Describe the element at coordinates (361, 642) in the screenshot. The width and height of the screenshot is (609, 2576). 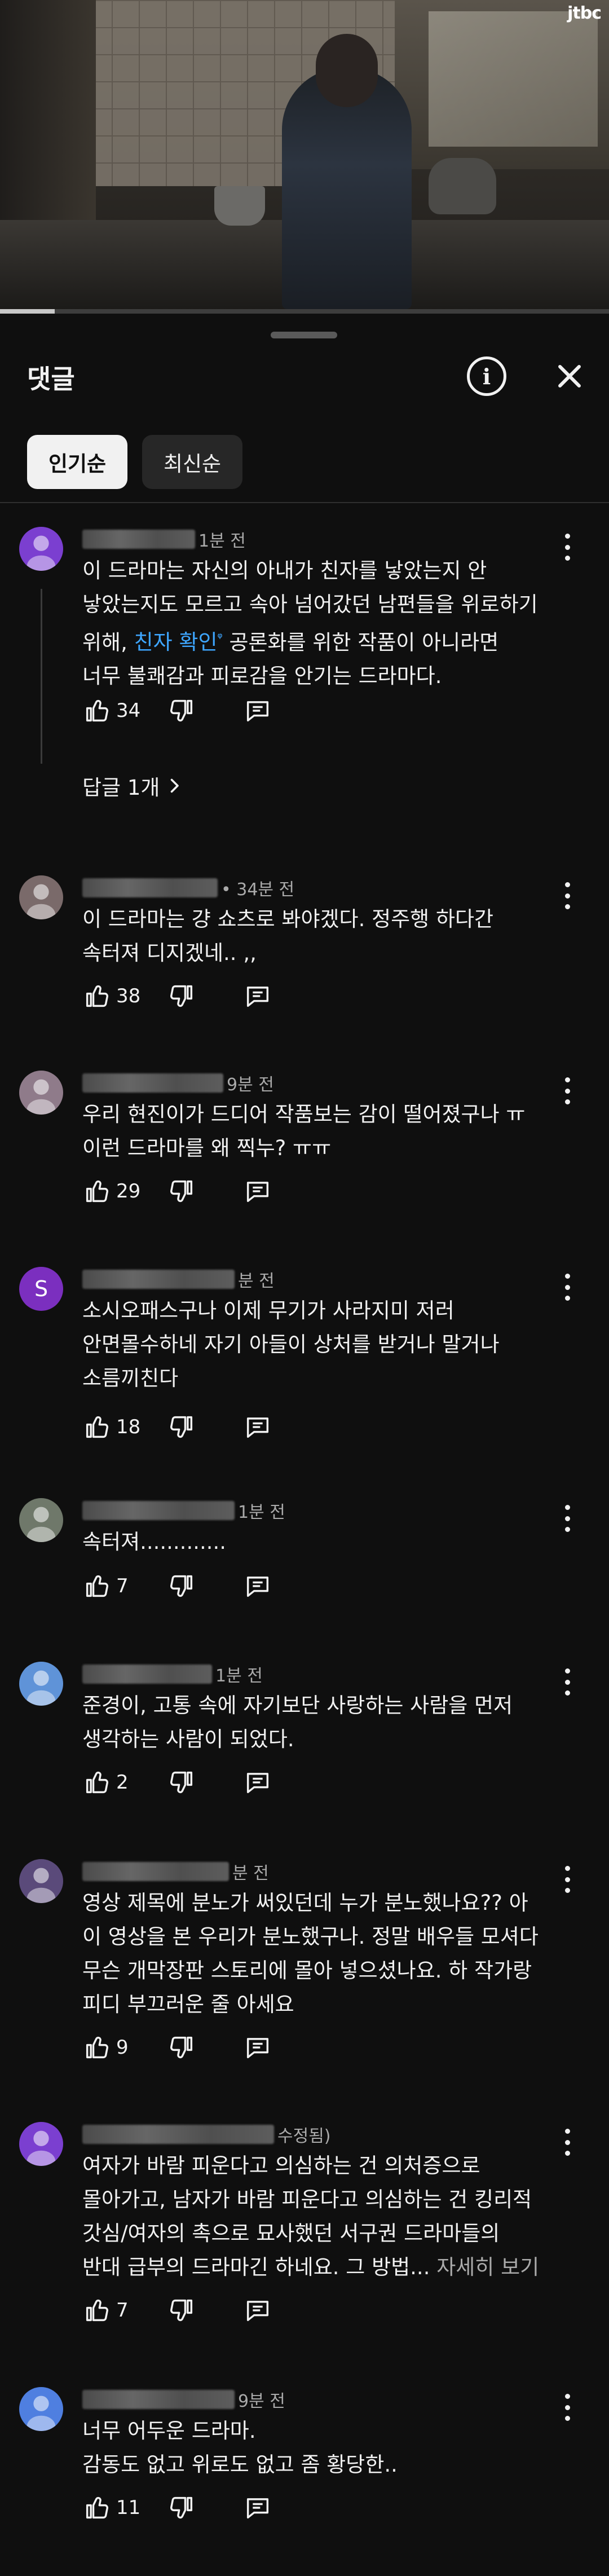
I see `comment-line-part: 공론화를 위한 작품이 아니라면` at that location.